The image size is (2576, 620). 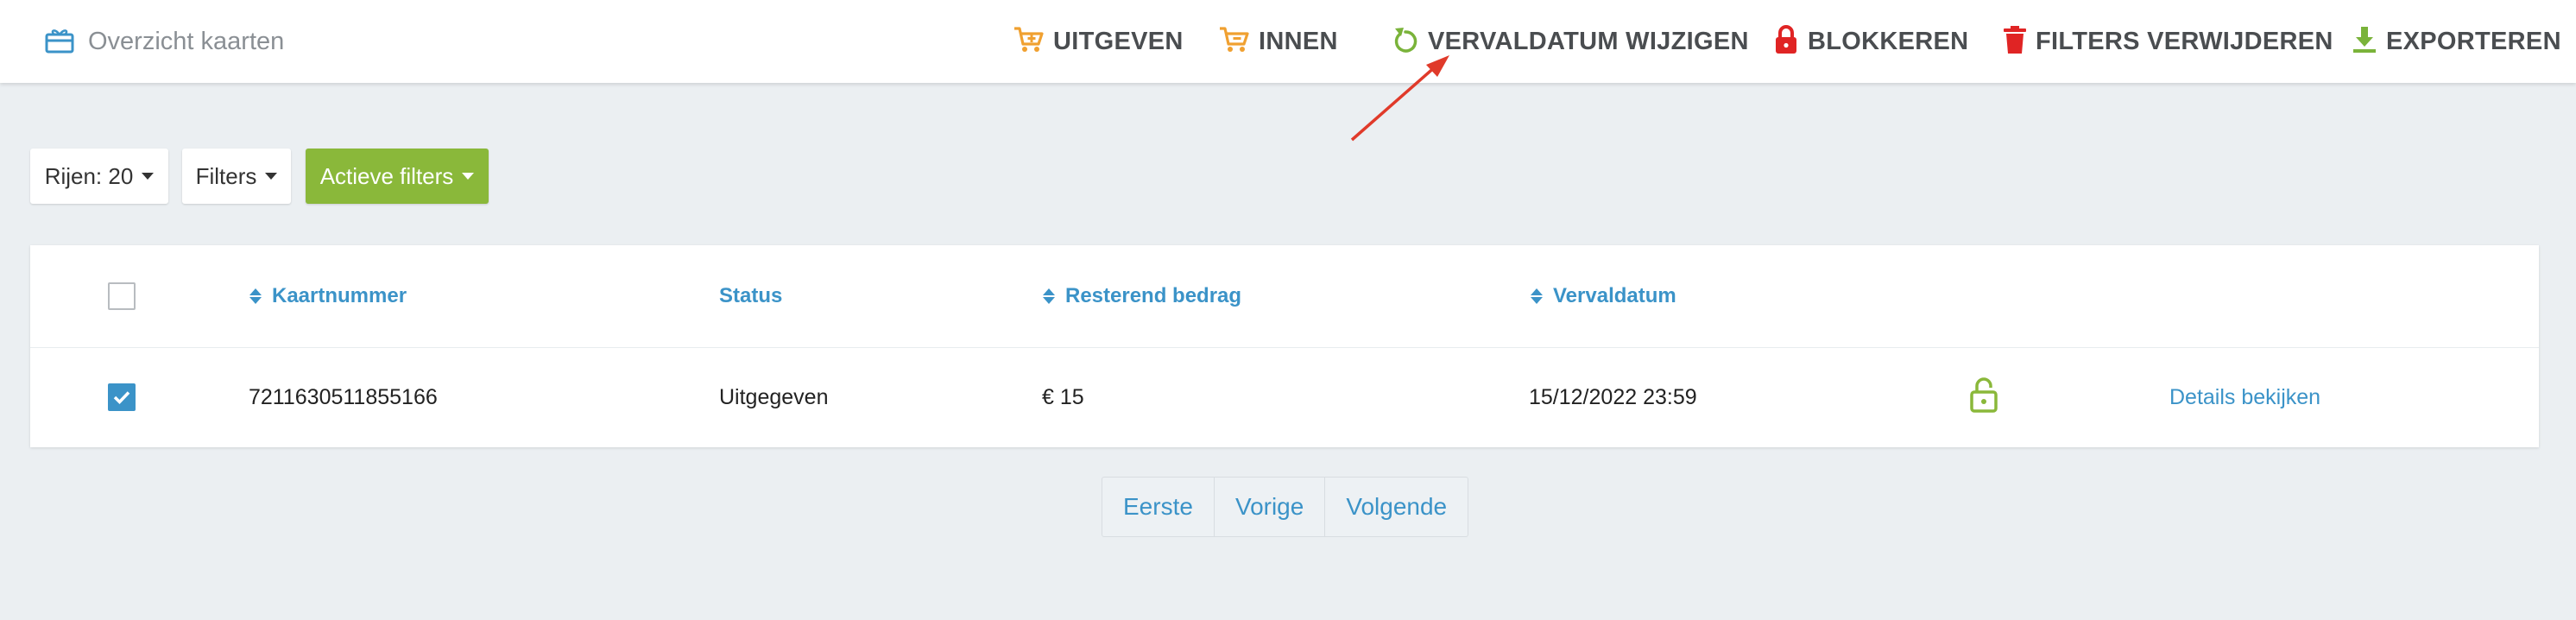 I want to click on remove-filters-label: FILTERS VERWIJDEREN, so click(x=2184, y=41).